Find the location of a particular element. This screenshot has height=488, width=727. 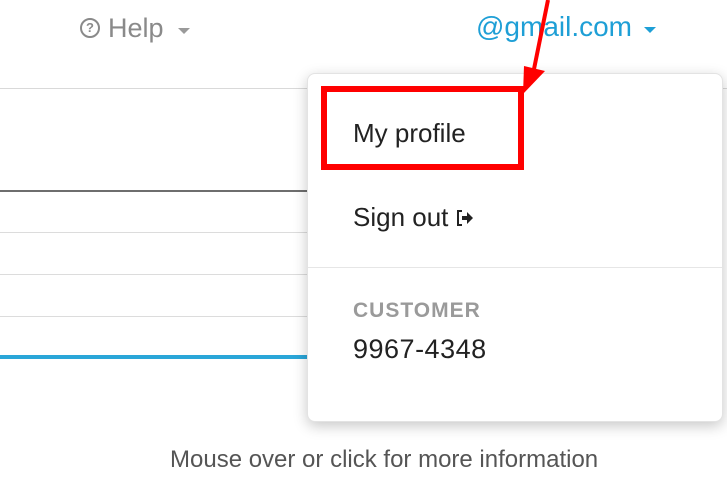

info-hint: Mouse over or click for more information is located at coordinates (384, 459).